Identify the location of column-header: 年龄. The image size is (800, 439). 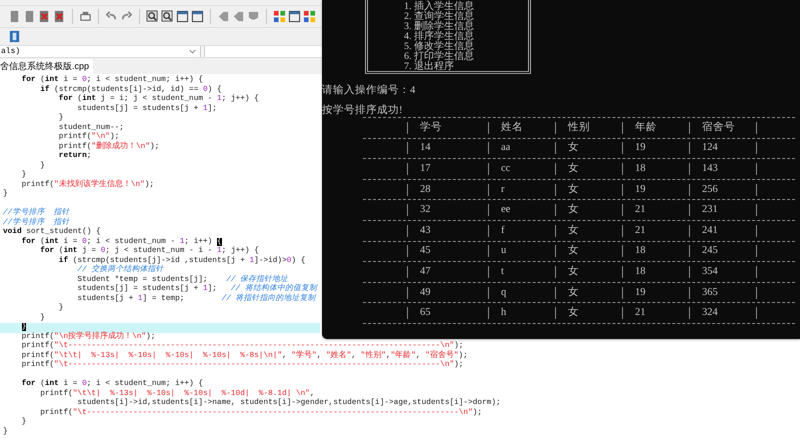
(655, 128).